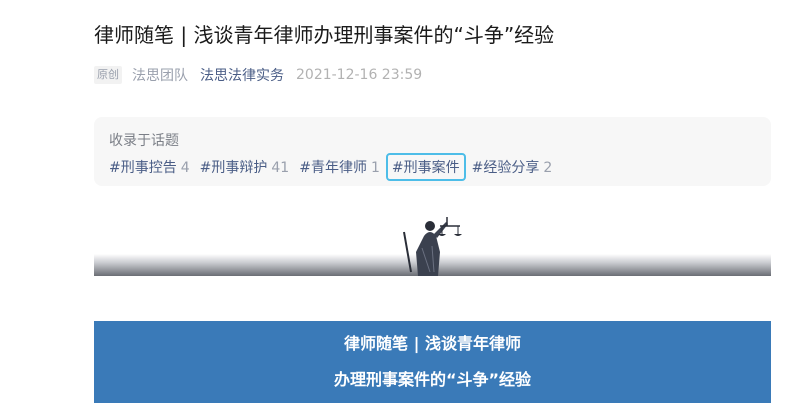 This screenshot has width=796, height=419. What do you see at coordinates (160, 76) in the screenshot?
I see `author-name: 法思团队` at bounding box center [160, 76].